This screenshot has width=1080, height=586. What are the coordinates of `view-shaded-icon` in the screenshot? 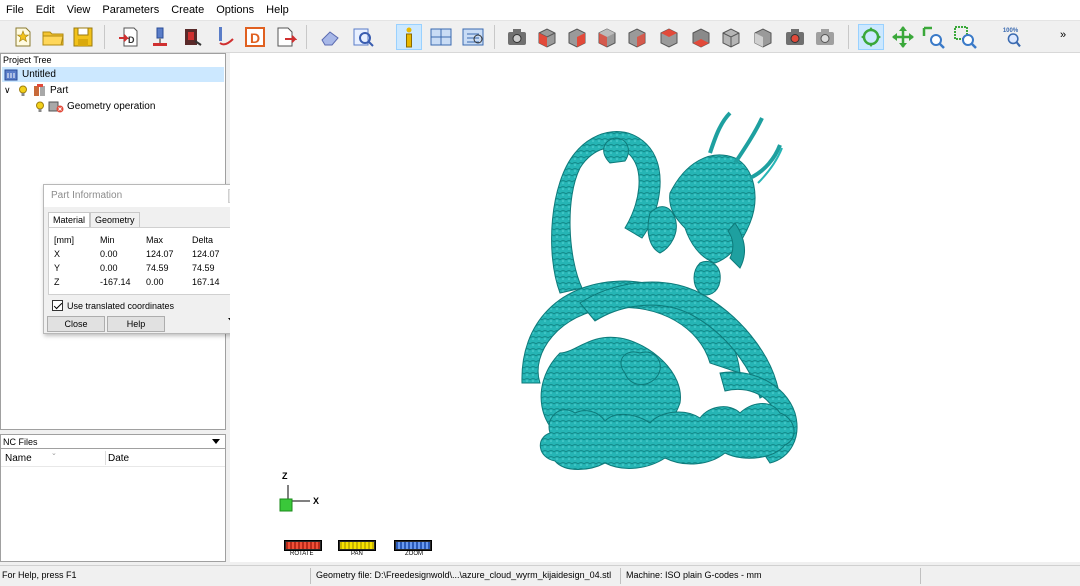 It's located at (763, 37).